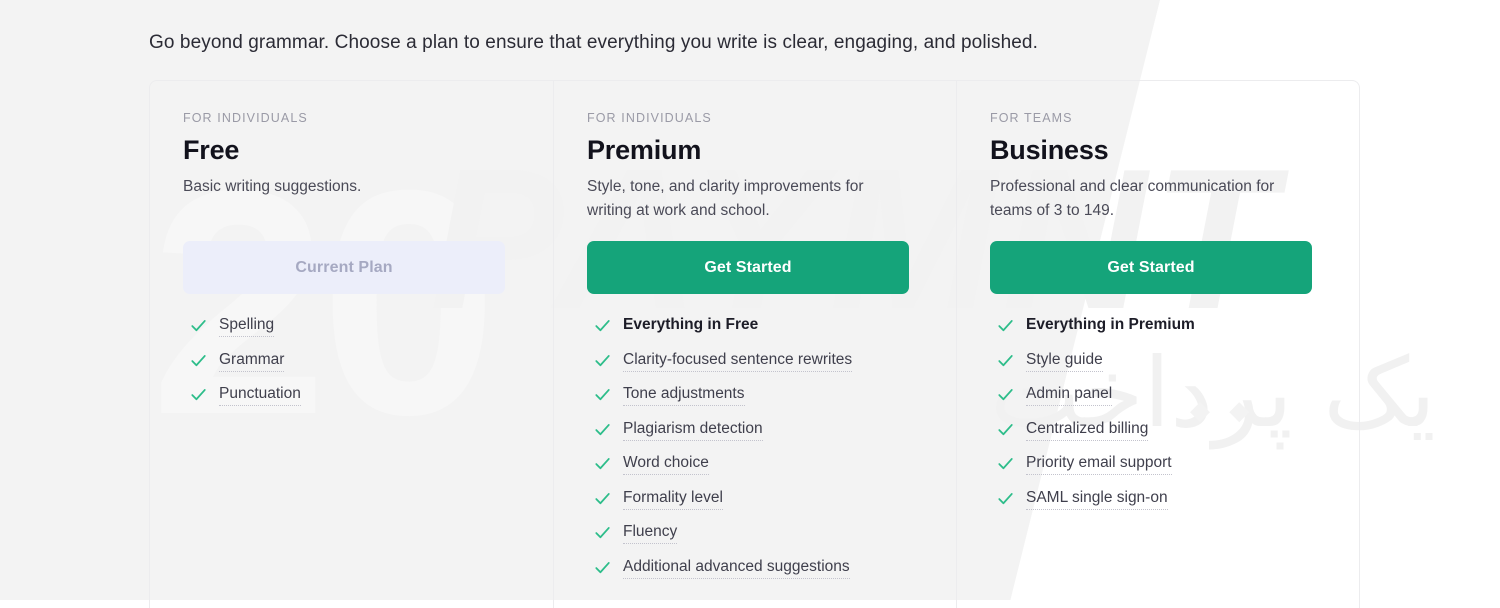 Image resolution: width=1500 pixels, height=608 pixels. Describe the element at coordinates (693, 429) in the screenshot. I see `feature-label: Plagiarism detection` at that location.